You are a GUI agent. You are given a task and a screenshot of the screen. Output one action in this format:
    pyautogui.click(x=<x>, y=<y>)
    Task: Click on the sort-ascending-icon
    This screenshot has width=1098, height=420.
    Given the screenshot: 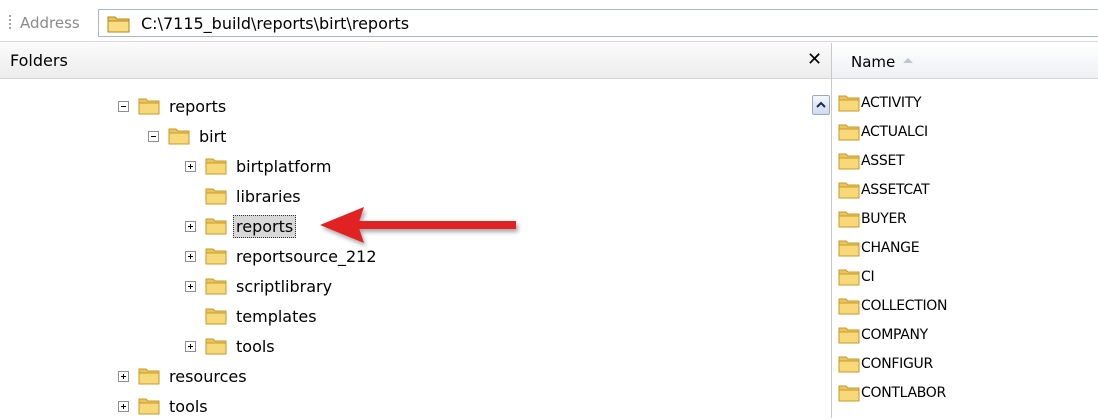 What is the action you would take?
    pyautogui.click(x=908, y=60)
    